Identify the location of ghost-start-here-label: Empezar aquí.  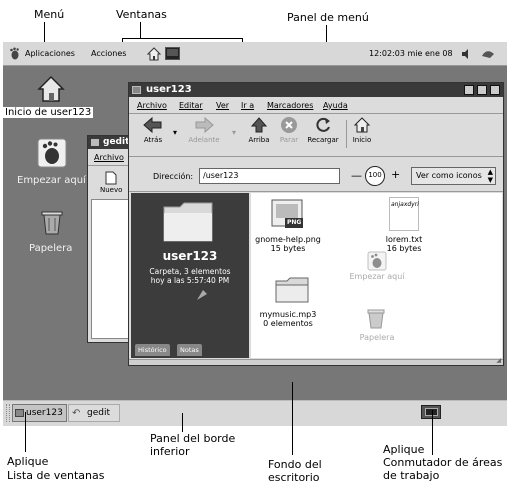
(377, 276).